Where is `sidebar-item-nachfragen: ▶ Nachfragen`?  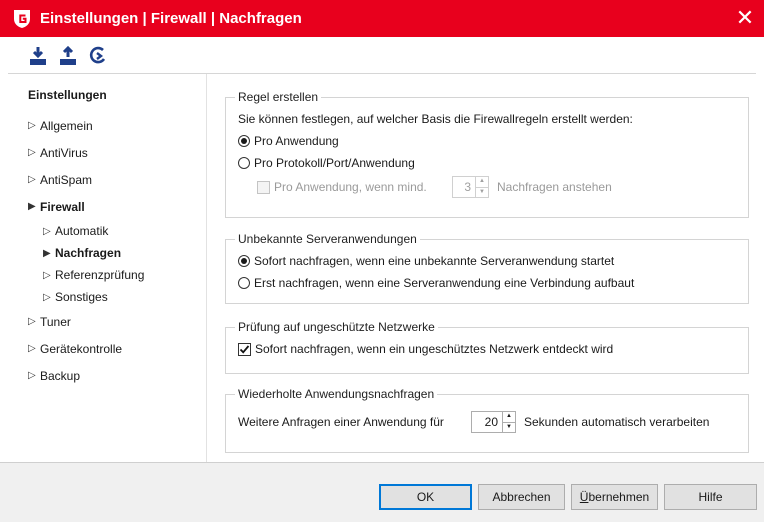 sidebar-item-nachfragen: ▶ Nachfragen is located at coordinates (117, 253).